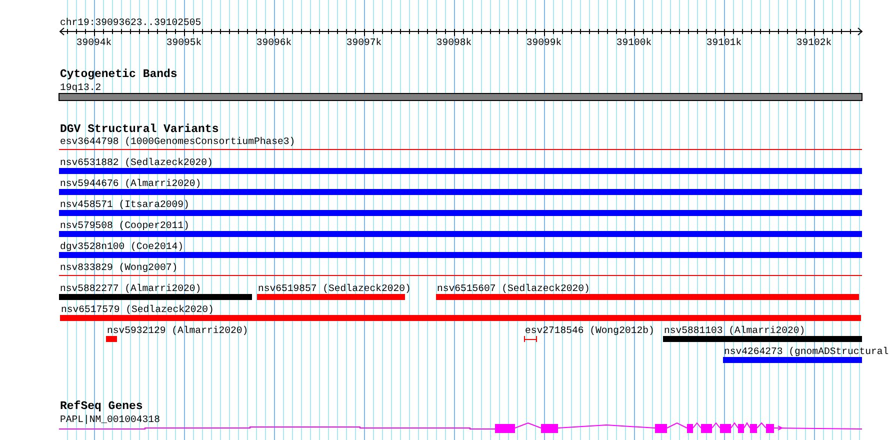 This screenshot has width=890, height=440. Describe the element at coordinates (110, 419) in the screenshot. I see `gene-label: PAPL|NM_001004318` at that location.